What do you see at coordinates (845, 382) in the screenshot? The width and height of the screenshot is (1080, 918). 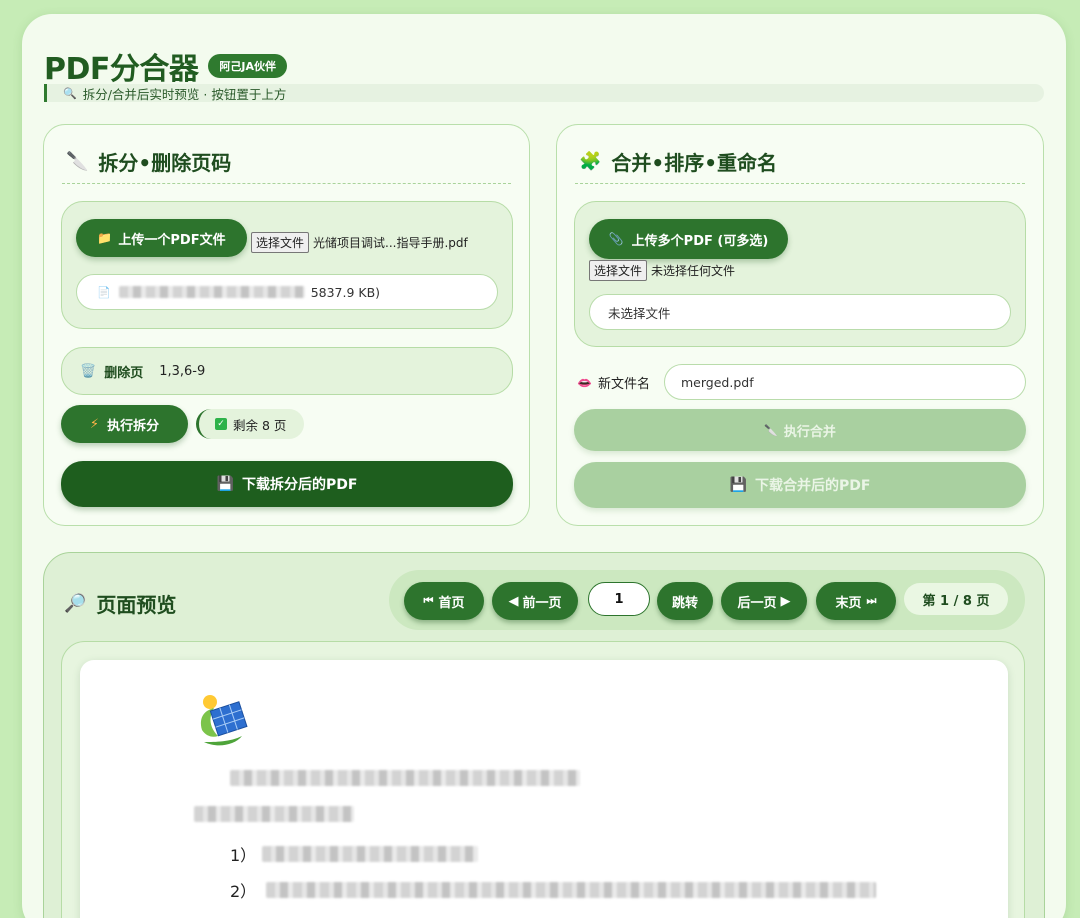 I see `rename-input: merged.pdf` at bounding box center [845, 382].